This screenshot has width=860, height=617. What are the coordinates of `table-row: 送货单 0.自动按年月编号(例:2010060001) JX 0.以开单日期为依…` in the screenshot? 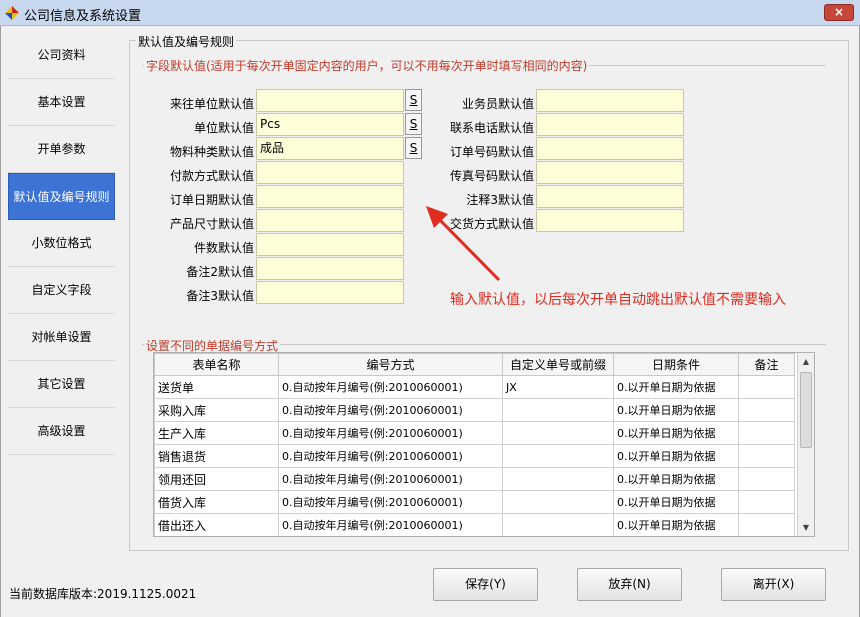 It's located at (474, 387).